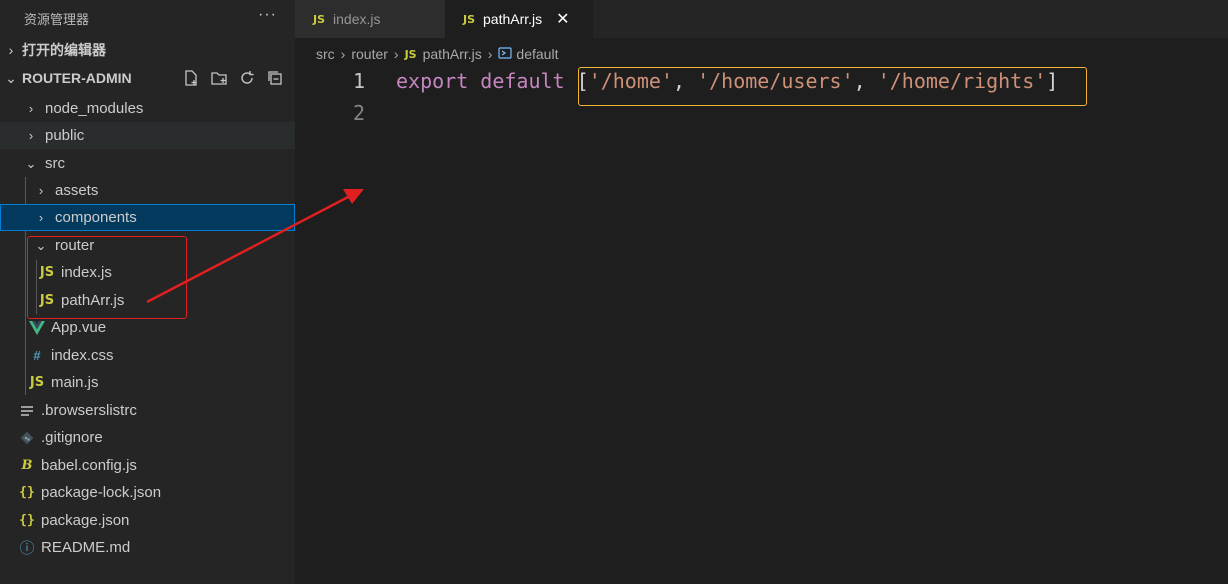  I want to click on annotation-arrow, so click(255, 246).